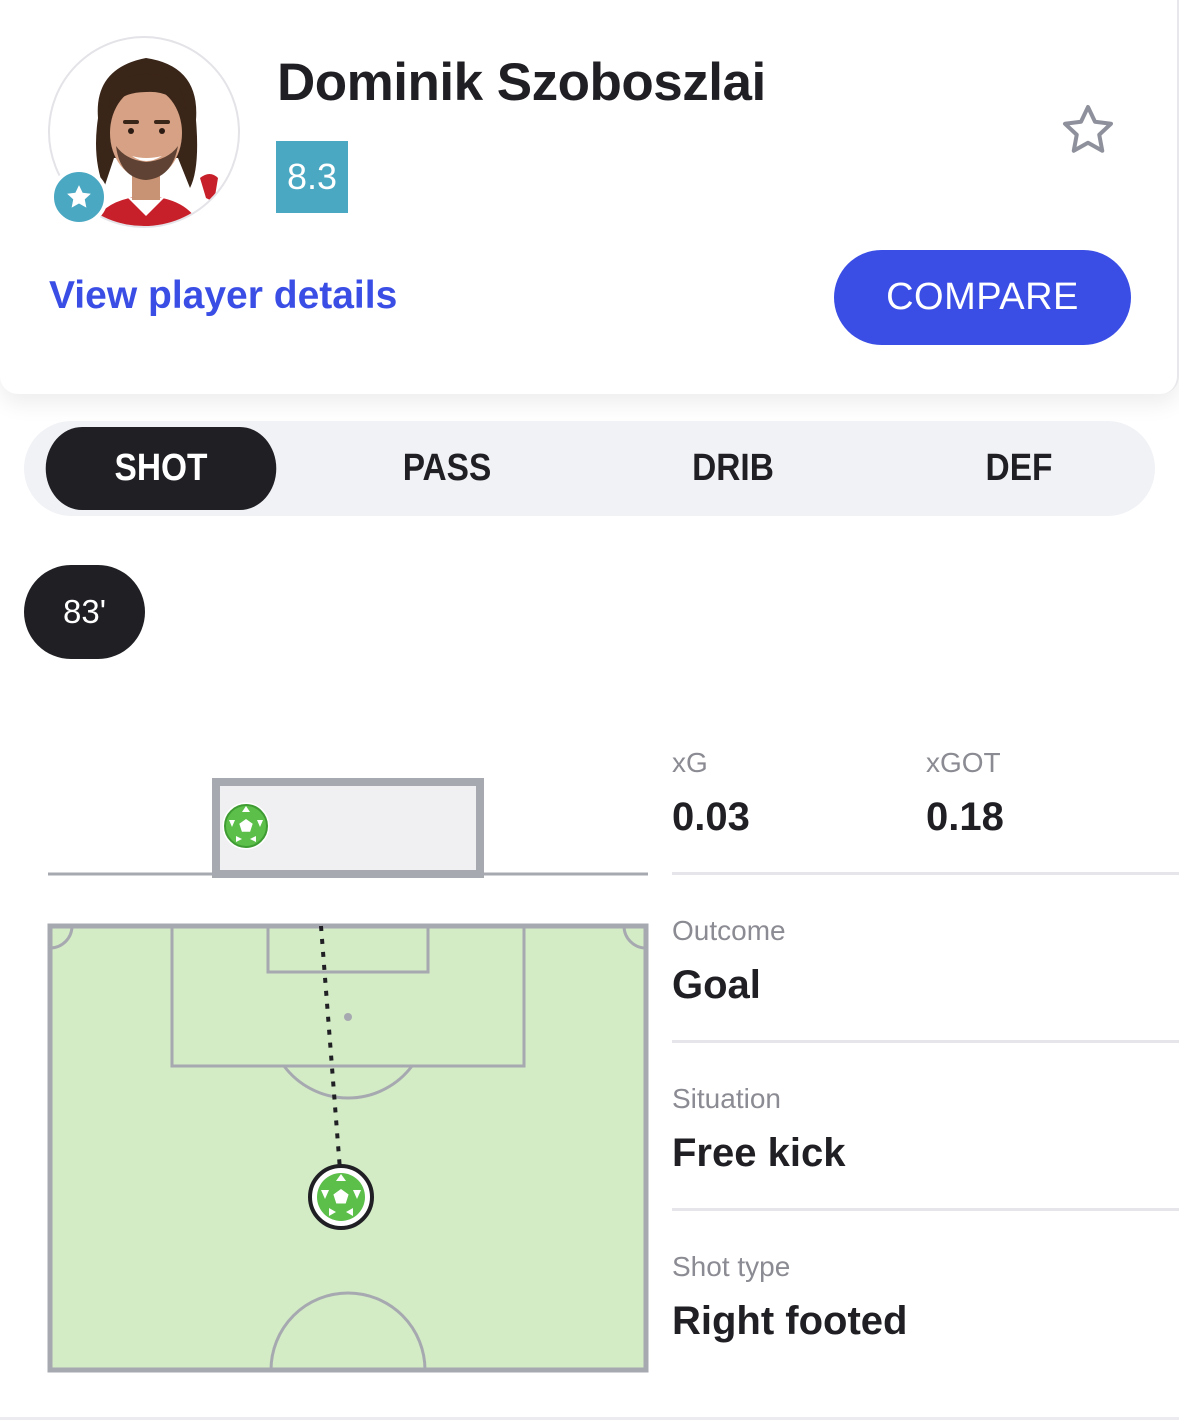 This screenshot has height=1422, width=1179. What do you see at coordinates (144, 132) in the screenshot?
I see `player-avatar-group: L.F.C.` at bounding box center [144, 132].